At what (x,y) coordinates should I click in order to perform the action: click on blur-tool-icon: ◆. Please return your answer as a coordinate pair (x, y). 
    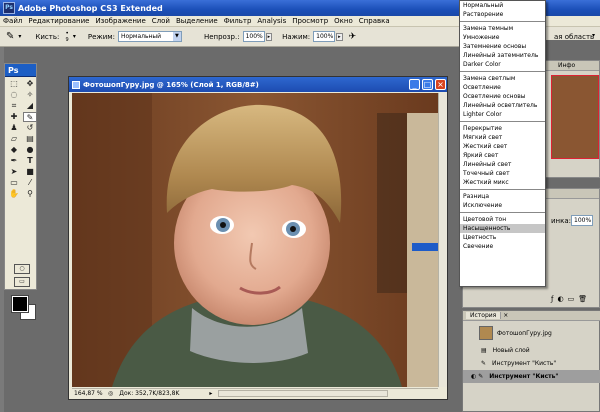
    Looking at the image, I should click on (14, 150).